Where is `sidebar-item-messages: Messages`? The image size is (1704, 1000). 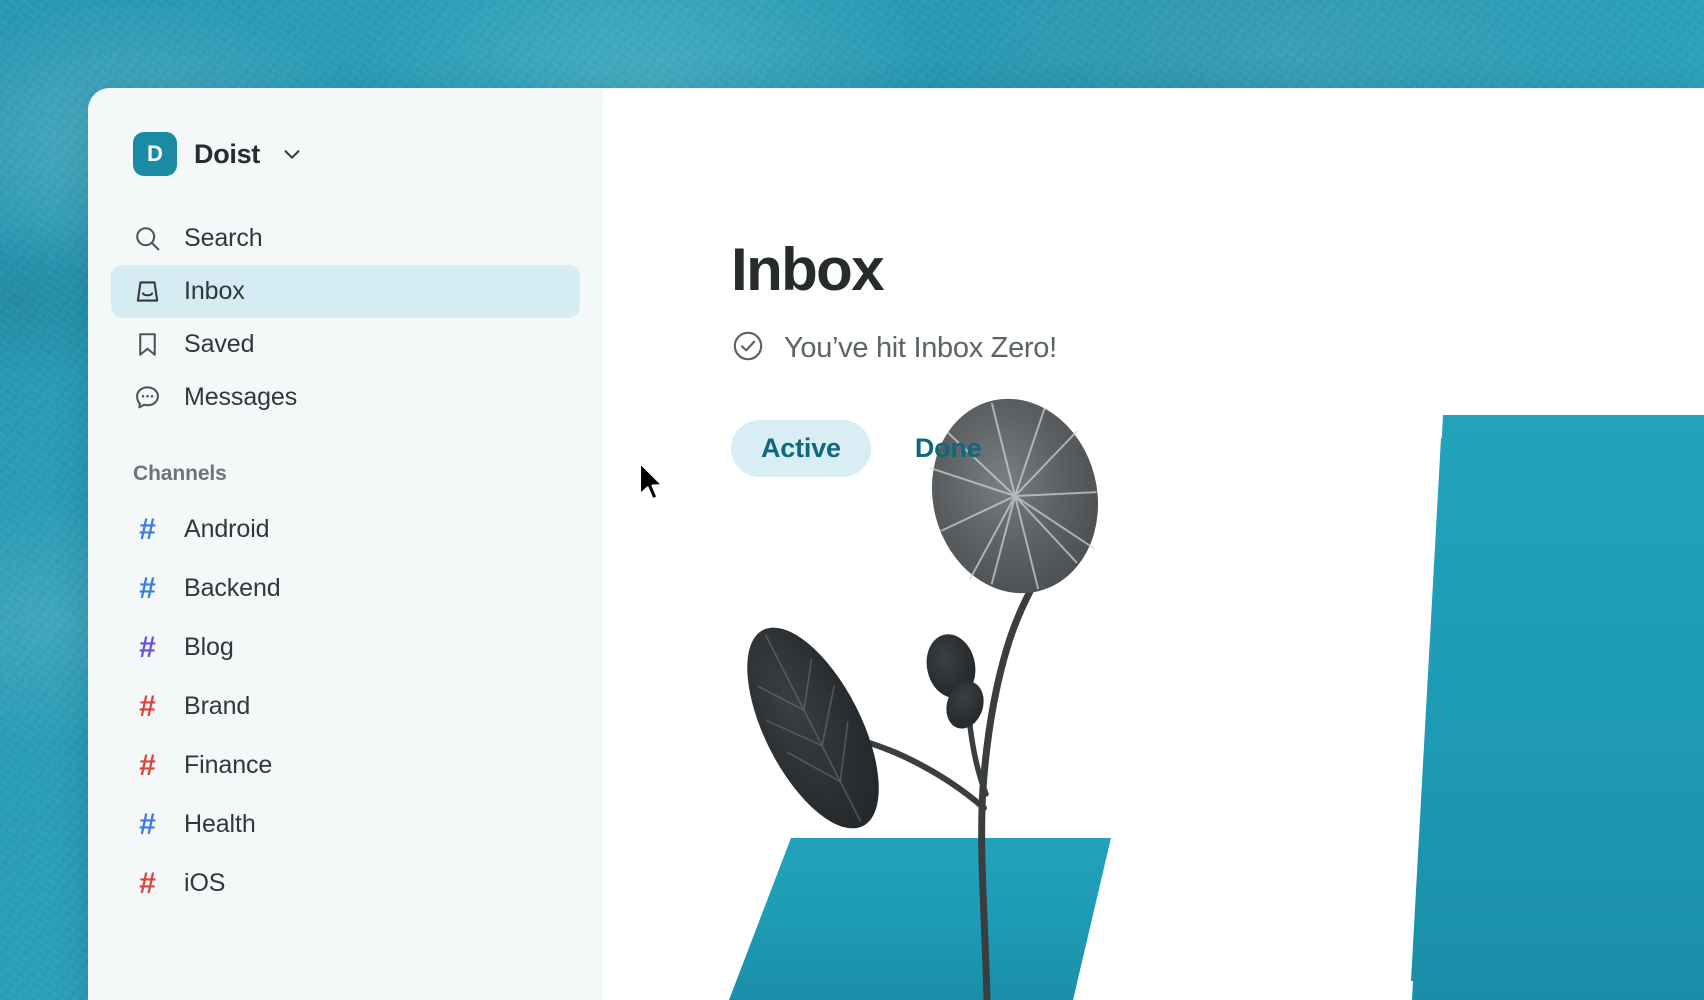
sidebar-item-messages: Messages is located at coordinates (345, 397).